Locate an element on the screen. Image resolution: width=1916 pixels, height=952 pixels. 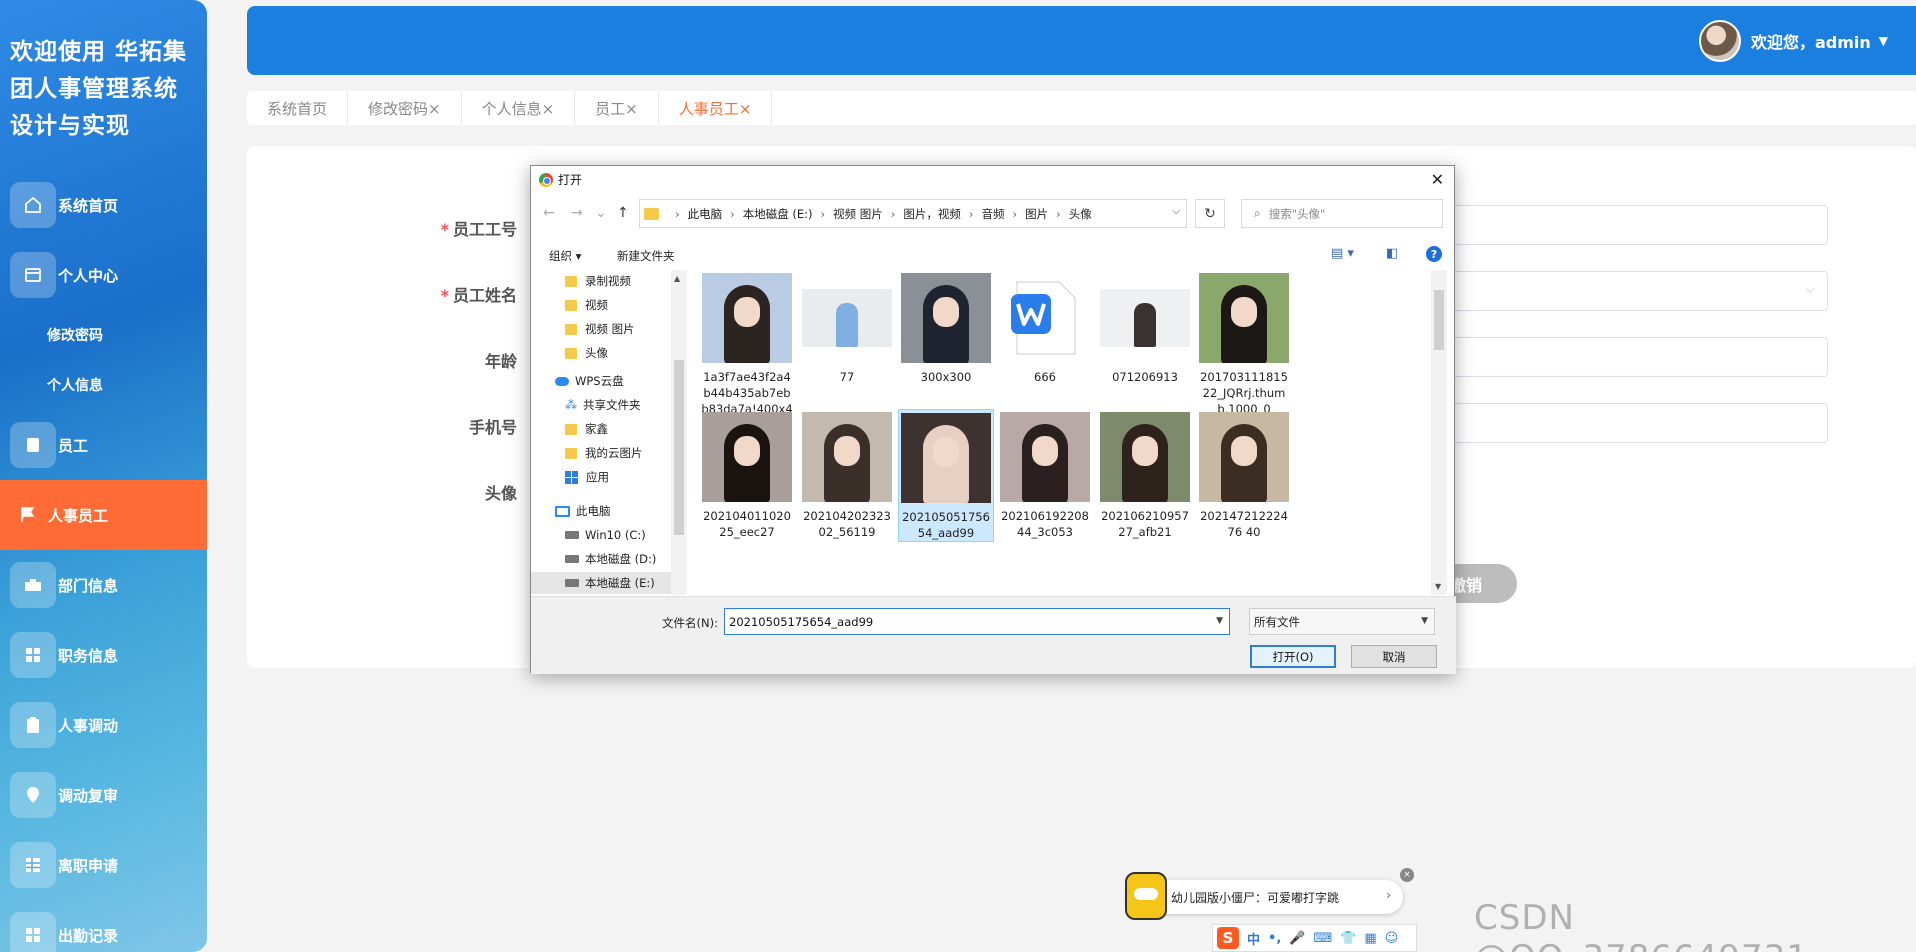
employee-no-input is located at coordinates (1638, 225).